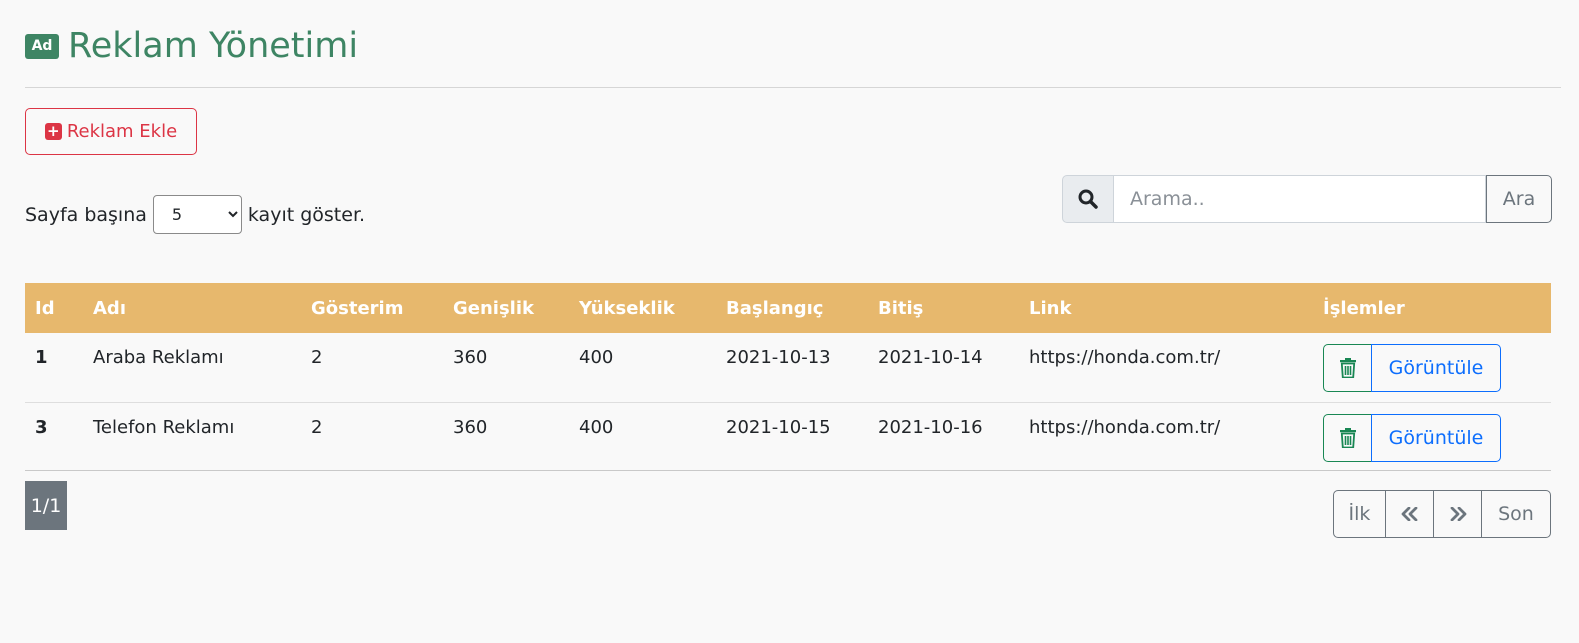  I want to click on per-page-select: 5, so click(197, 214).